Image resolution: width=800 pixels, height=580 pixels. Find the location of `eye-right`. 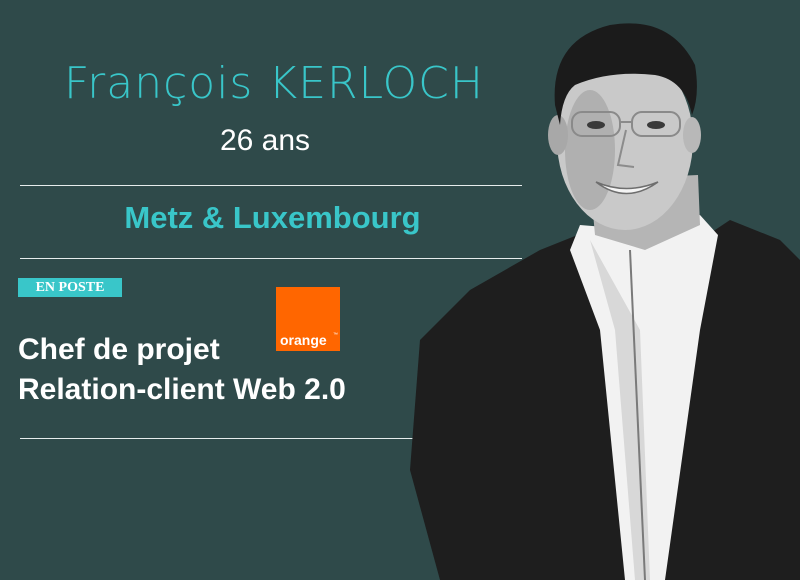

eye-right is located at coordinates (656, 125).